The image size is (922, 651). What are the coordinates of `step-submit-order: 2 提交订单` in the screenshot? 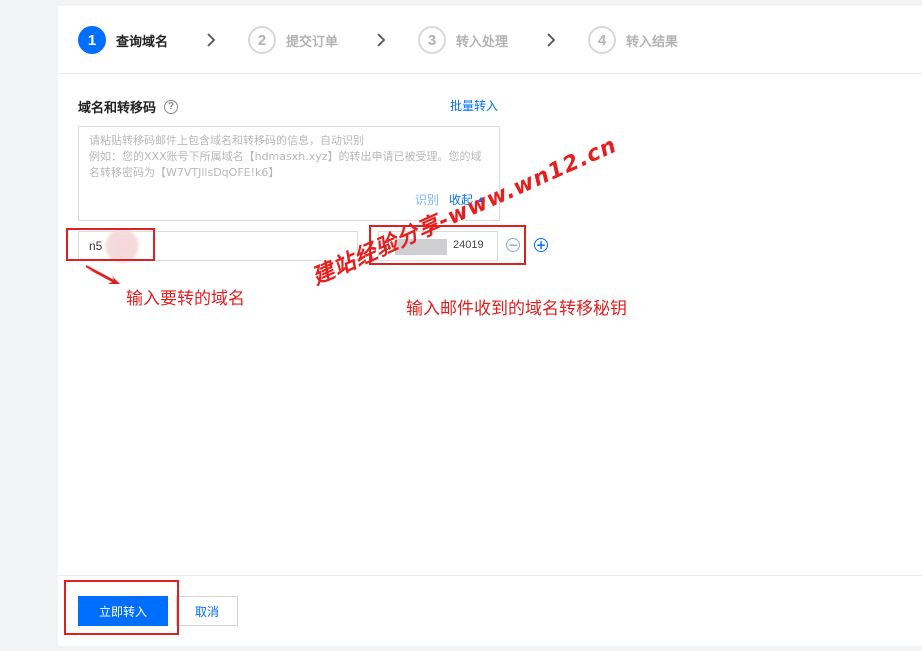 It's located at (293, 40).